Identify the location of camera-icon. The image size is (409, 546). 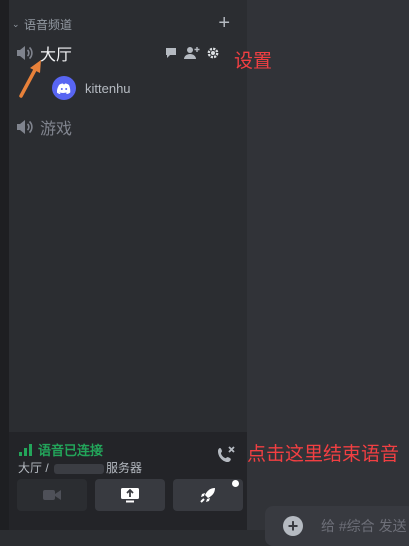
(52, 495).